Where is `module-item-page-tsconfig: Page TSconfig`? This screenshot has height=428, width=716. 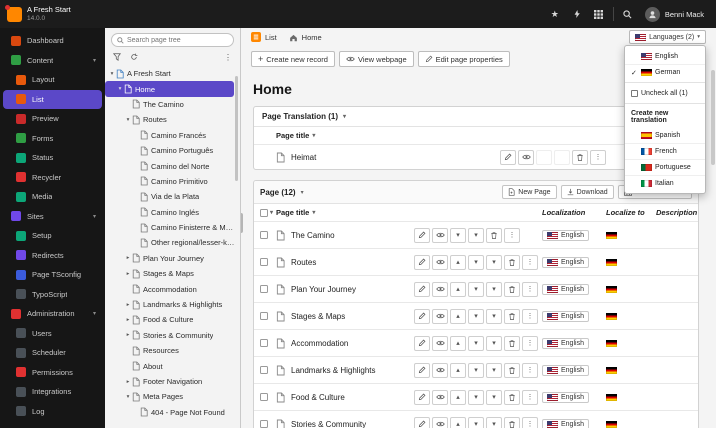 module-item-page-tsconfig: Page TSconfig is located at coordinates (52, 275).